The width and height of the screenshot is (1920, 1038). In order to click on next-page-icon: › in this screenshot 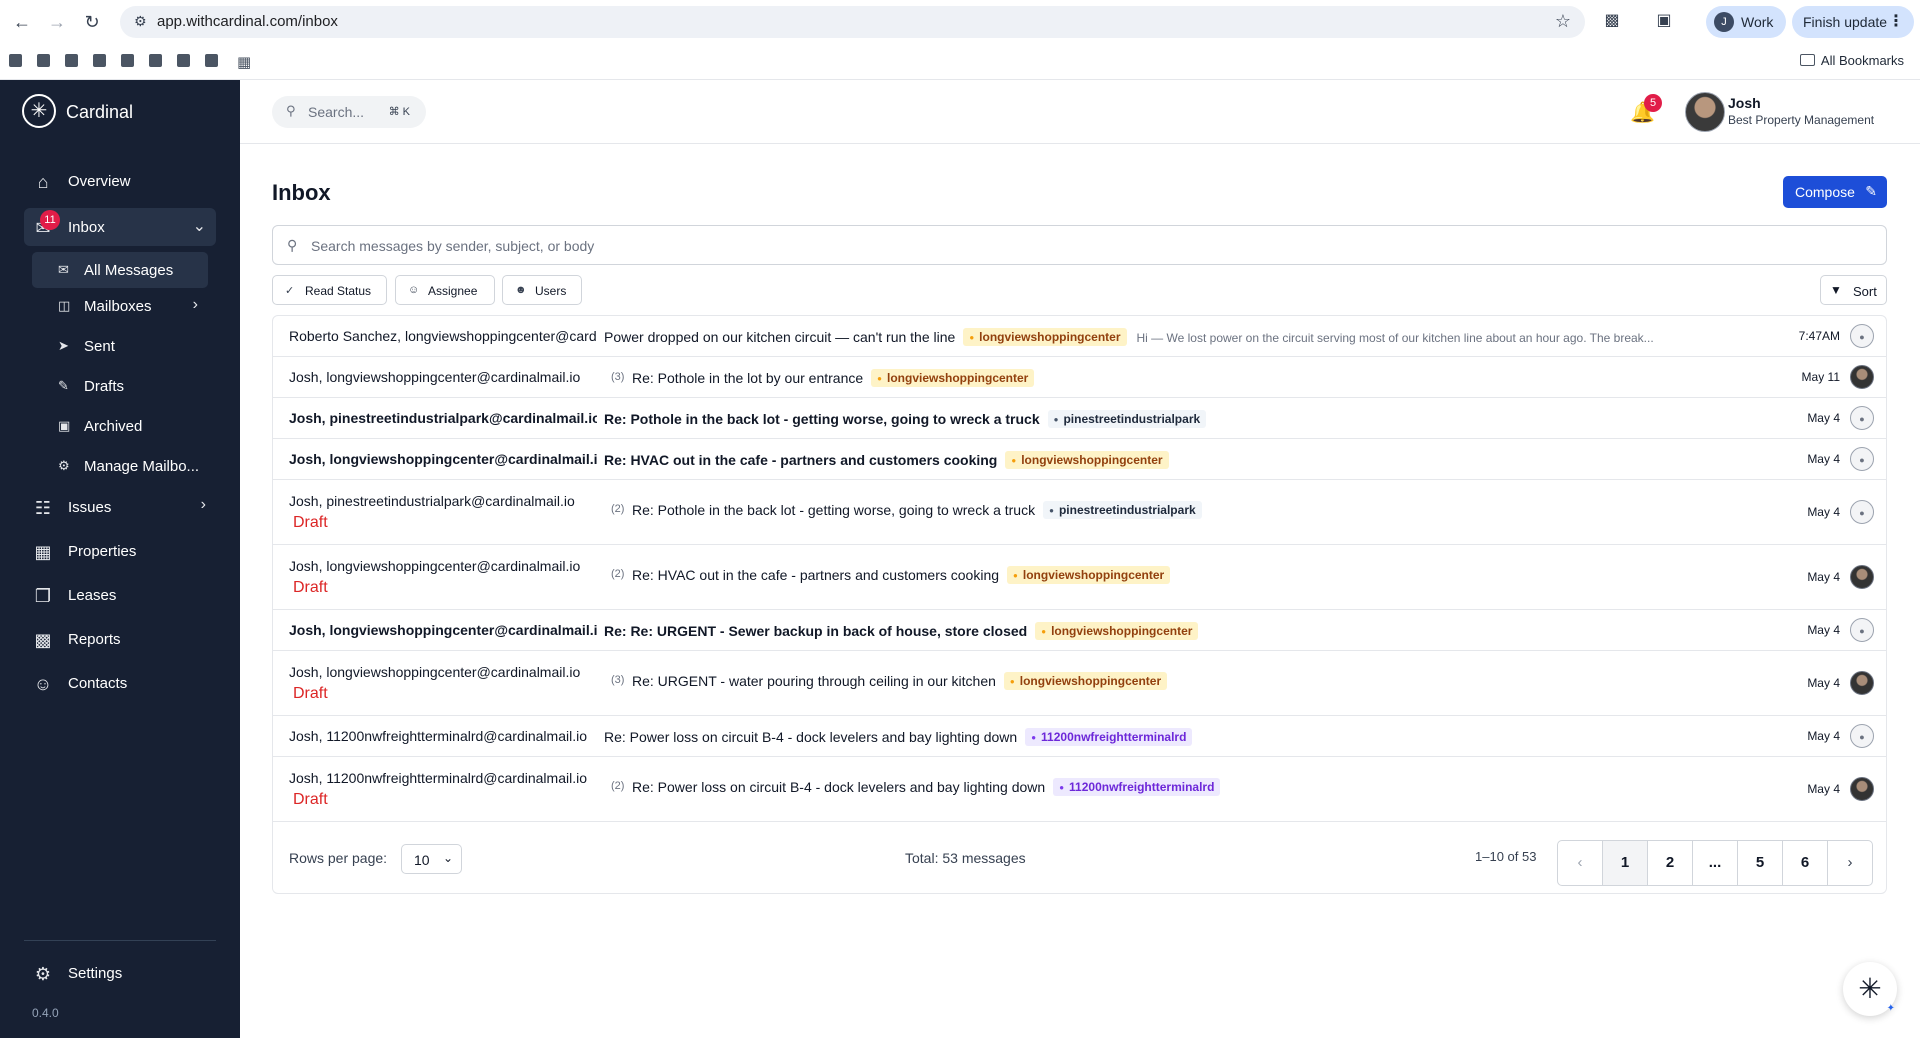, I will do `click(1850, 863)`.